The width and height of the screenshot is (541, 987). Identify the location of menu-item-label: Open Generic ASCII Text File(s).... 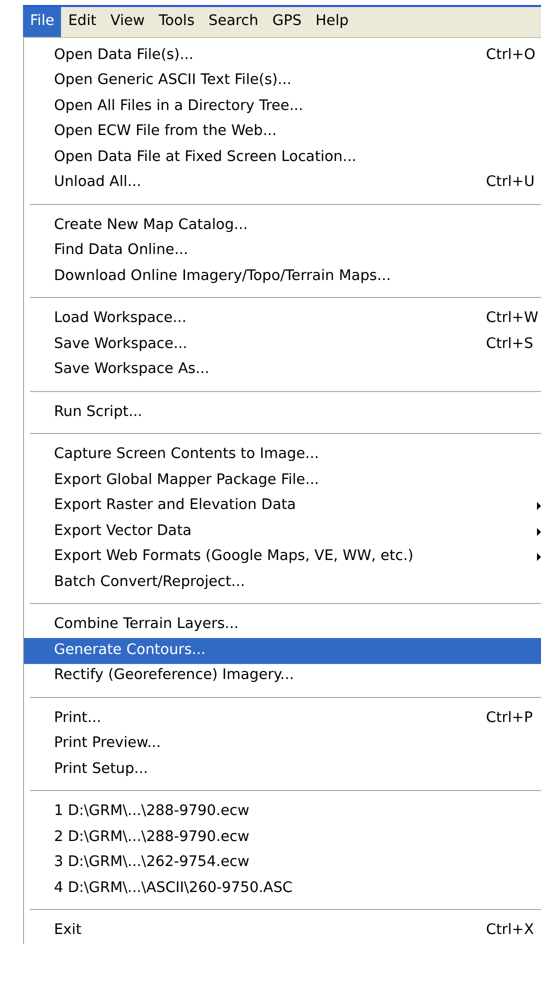
(173, 80).